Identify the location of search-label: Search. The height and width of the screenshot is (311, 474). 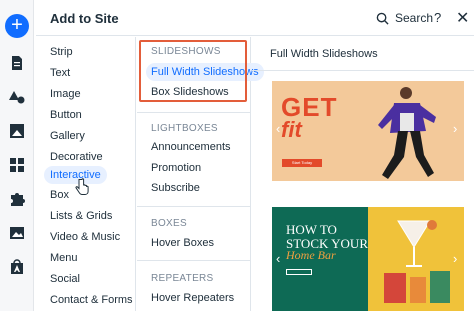
(414, 18).